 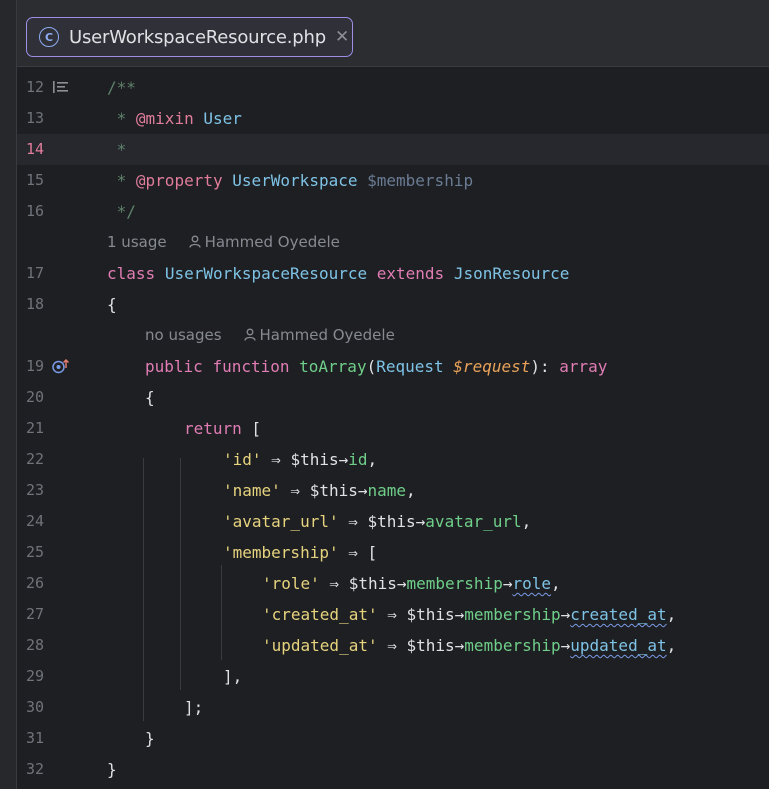 I want to click on code-line: 25 'membership' ⇒ [, so click(x=393, y=552).